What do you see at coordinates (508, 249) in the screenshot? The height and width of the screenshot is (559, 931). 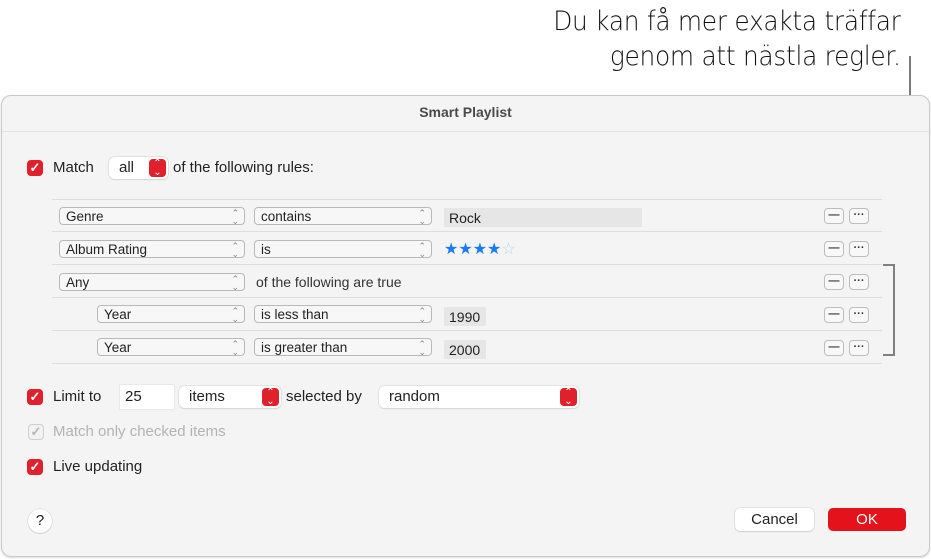 I see `star-empty-icon: ☆` at bounding box center [508, 249].